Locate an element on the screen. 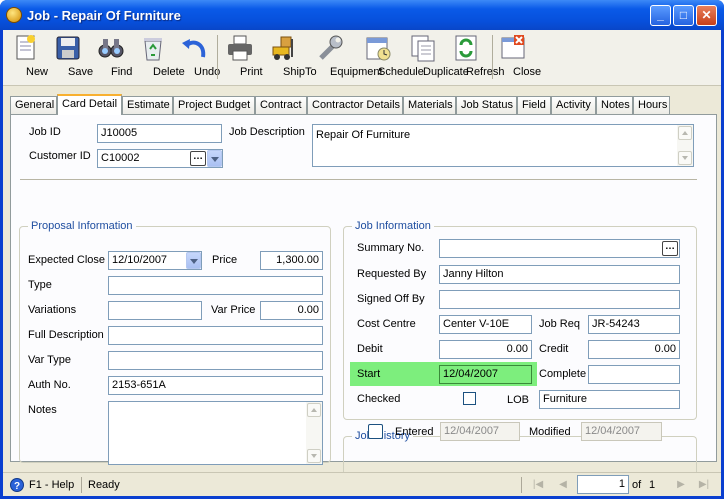 The image size is (724, 499). signed-off-by-field is located at coordinates (559, 299).